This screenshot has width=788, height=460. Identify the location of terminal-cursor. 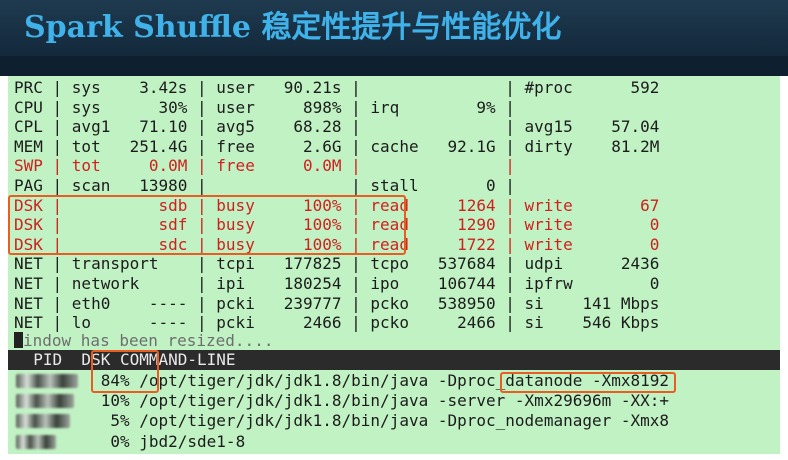
(18, 340).